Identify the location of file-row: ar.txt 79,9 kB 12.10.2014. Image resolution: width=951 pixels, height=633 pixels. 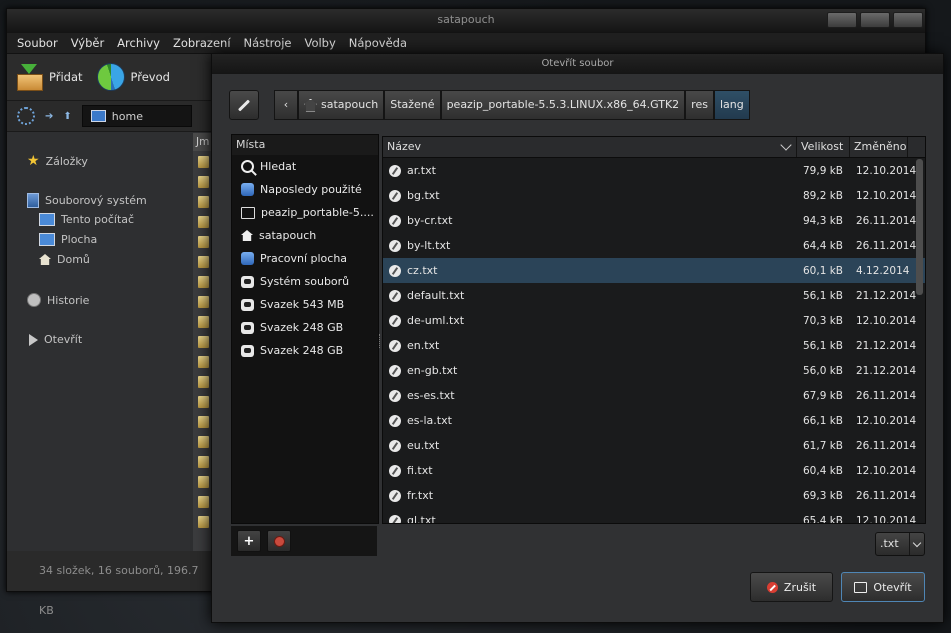
(654, 170).